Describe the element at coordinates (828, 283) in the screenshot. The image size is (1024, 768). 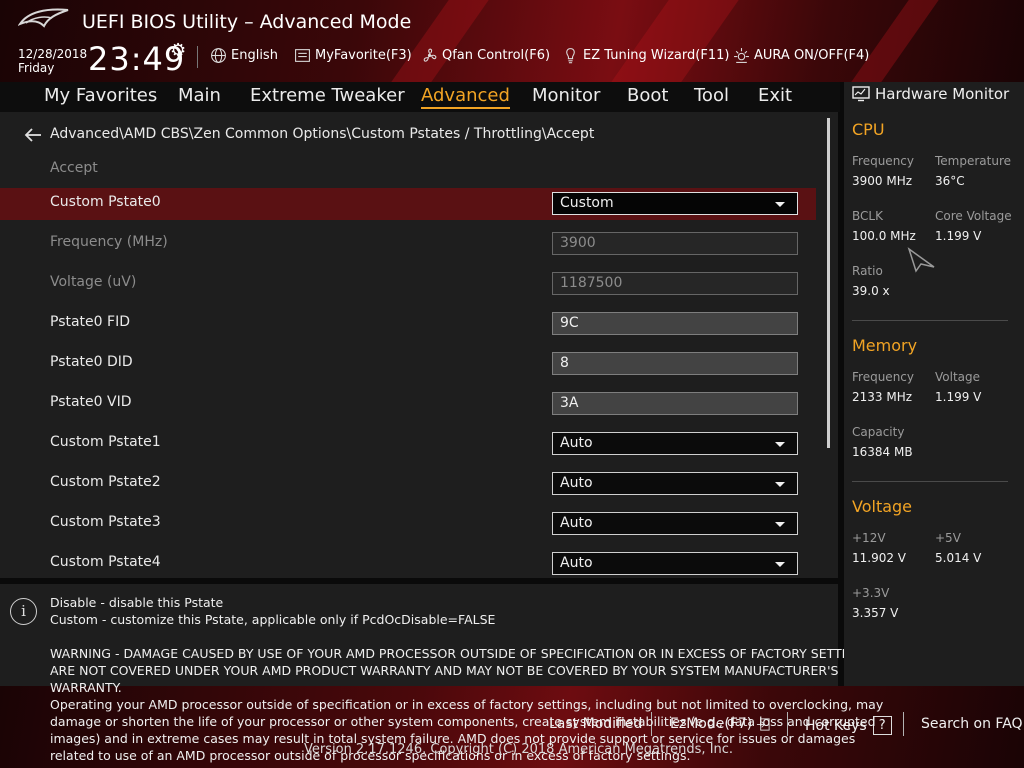
I see `scrollbar` at that location.